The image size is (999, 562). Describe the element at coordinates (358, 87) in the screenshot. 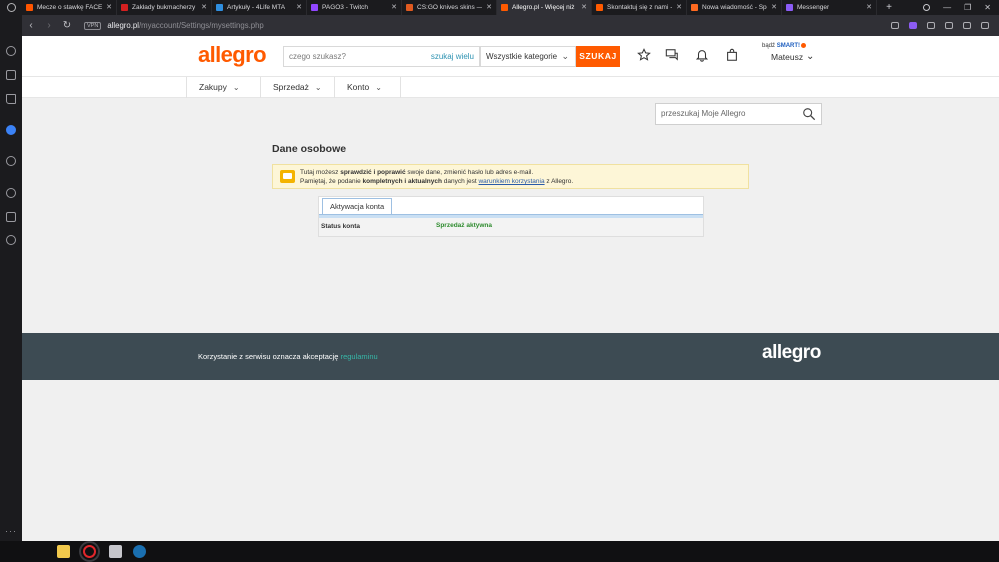

I see `nav-item-label: Konto` at that location.